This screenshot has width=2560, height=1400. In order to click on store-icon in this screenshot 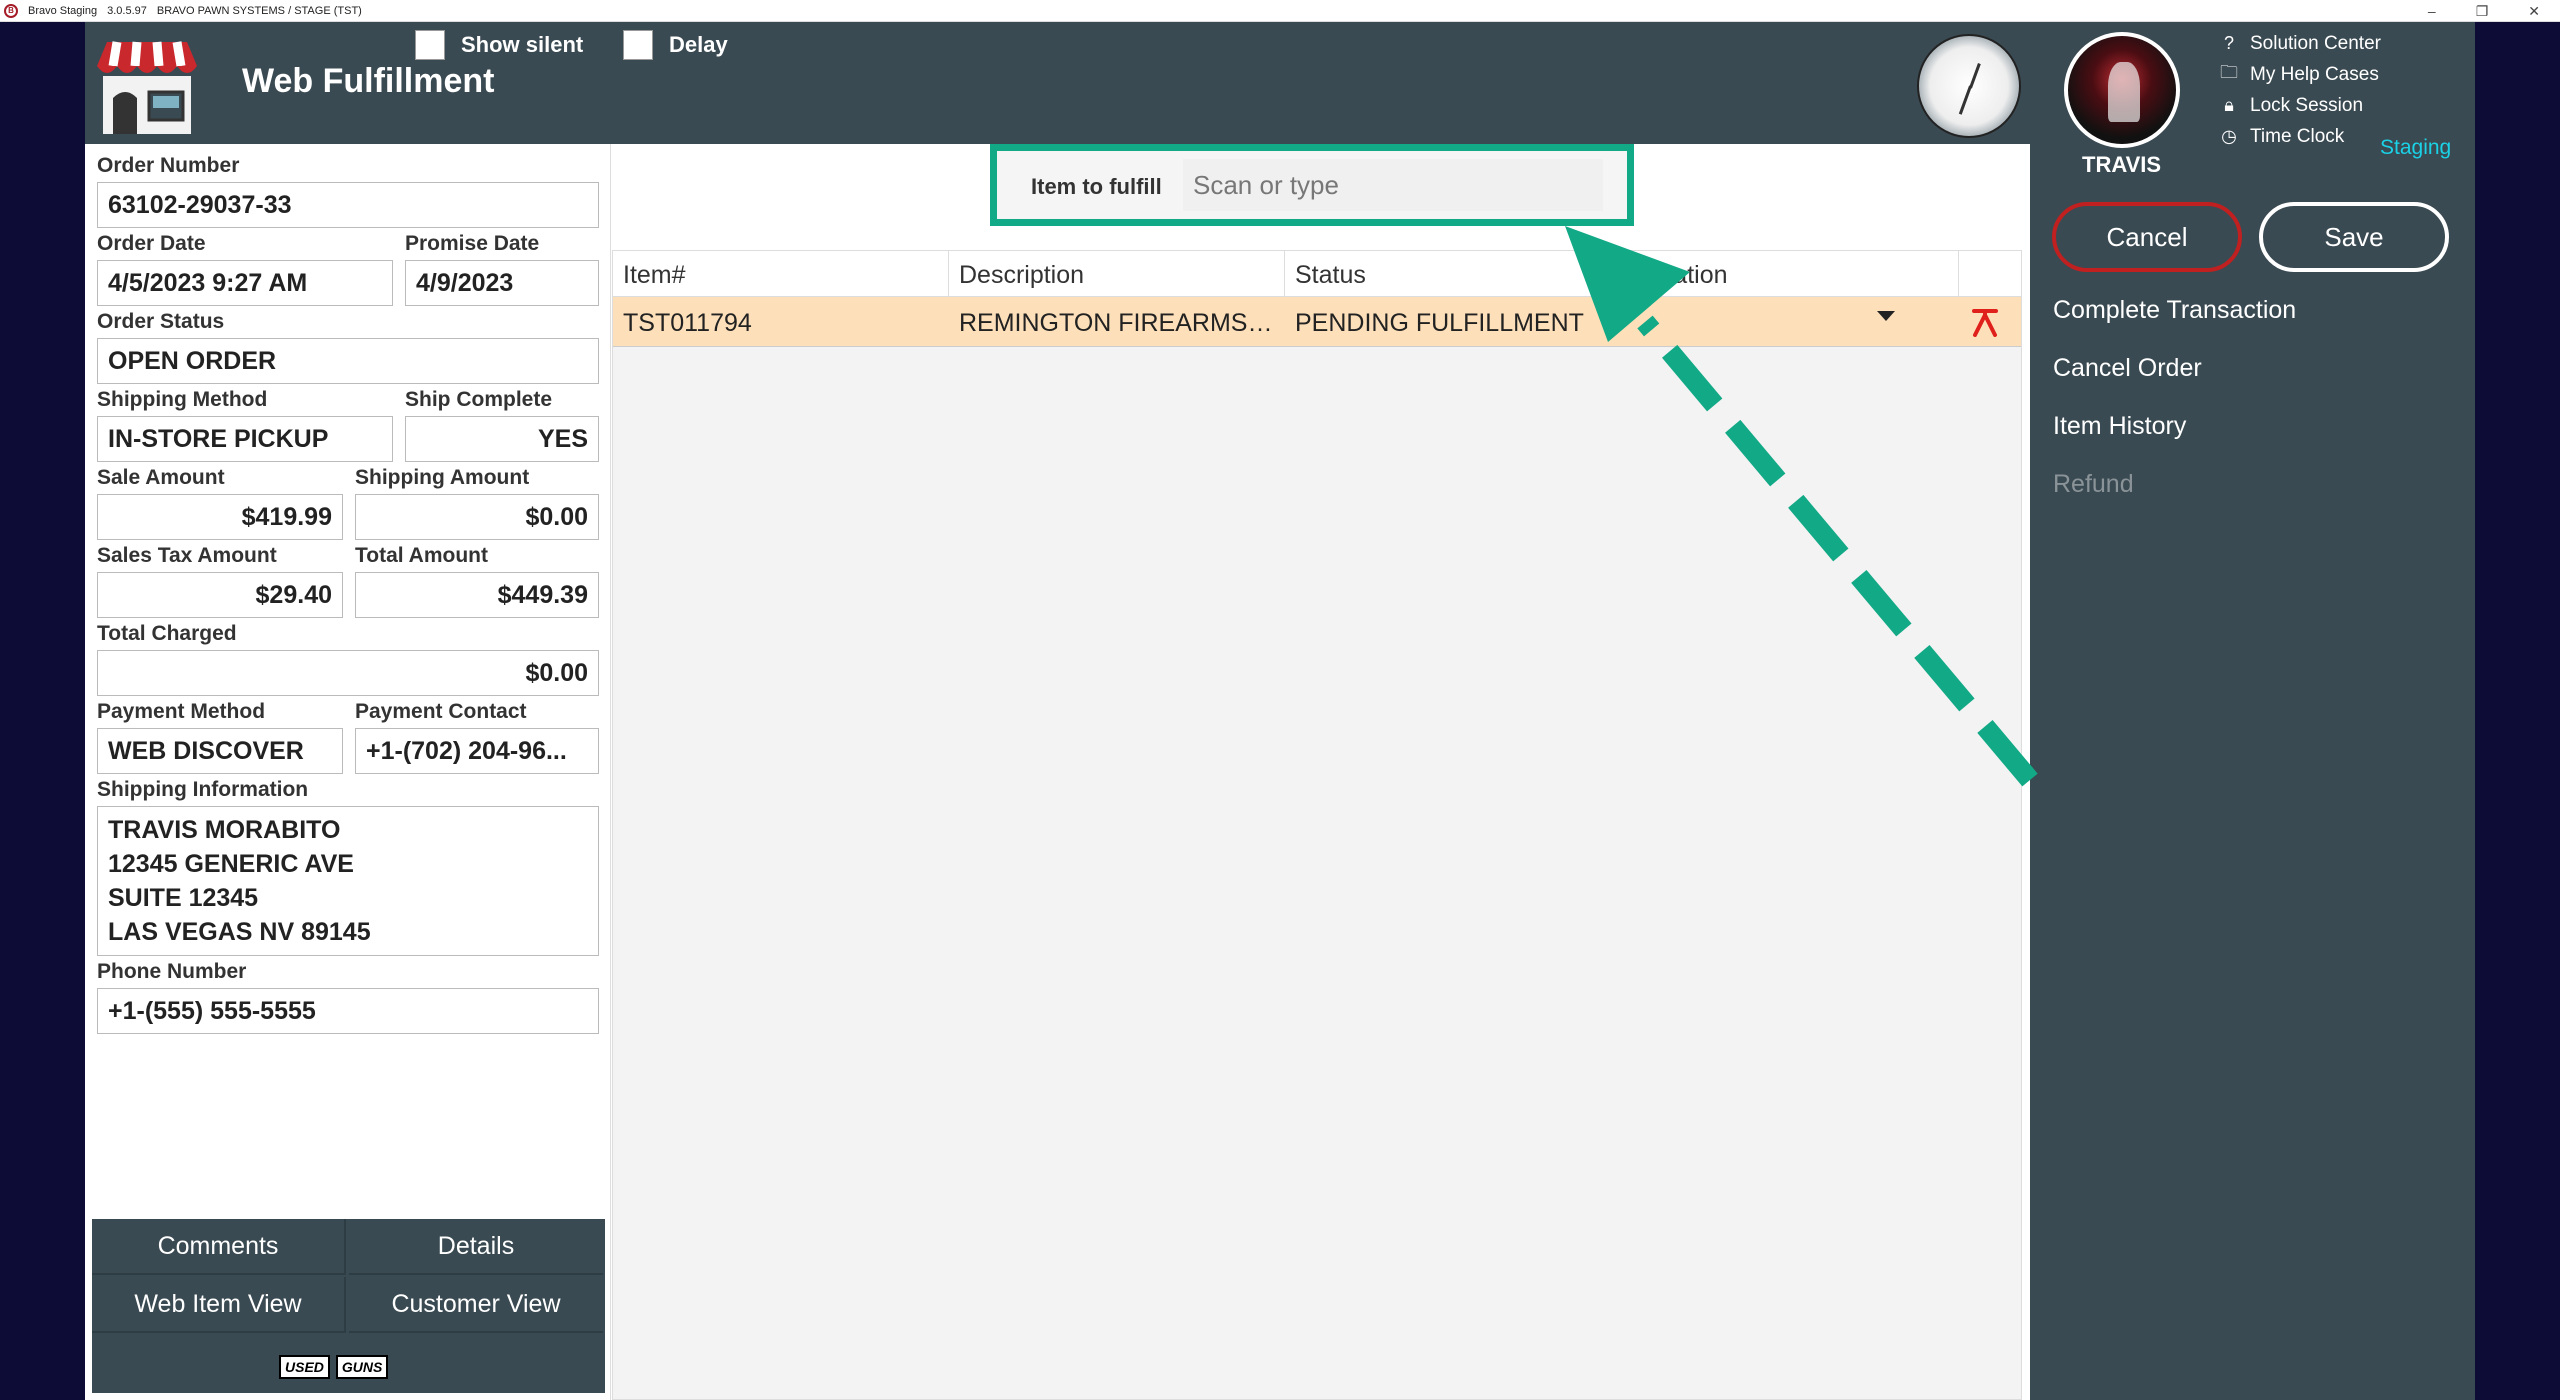, I will do `click(147, 87)`.